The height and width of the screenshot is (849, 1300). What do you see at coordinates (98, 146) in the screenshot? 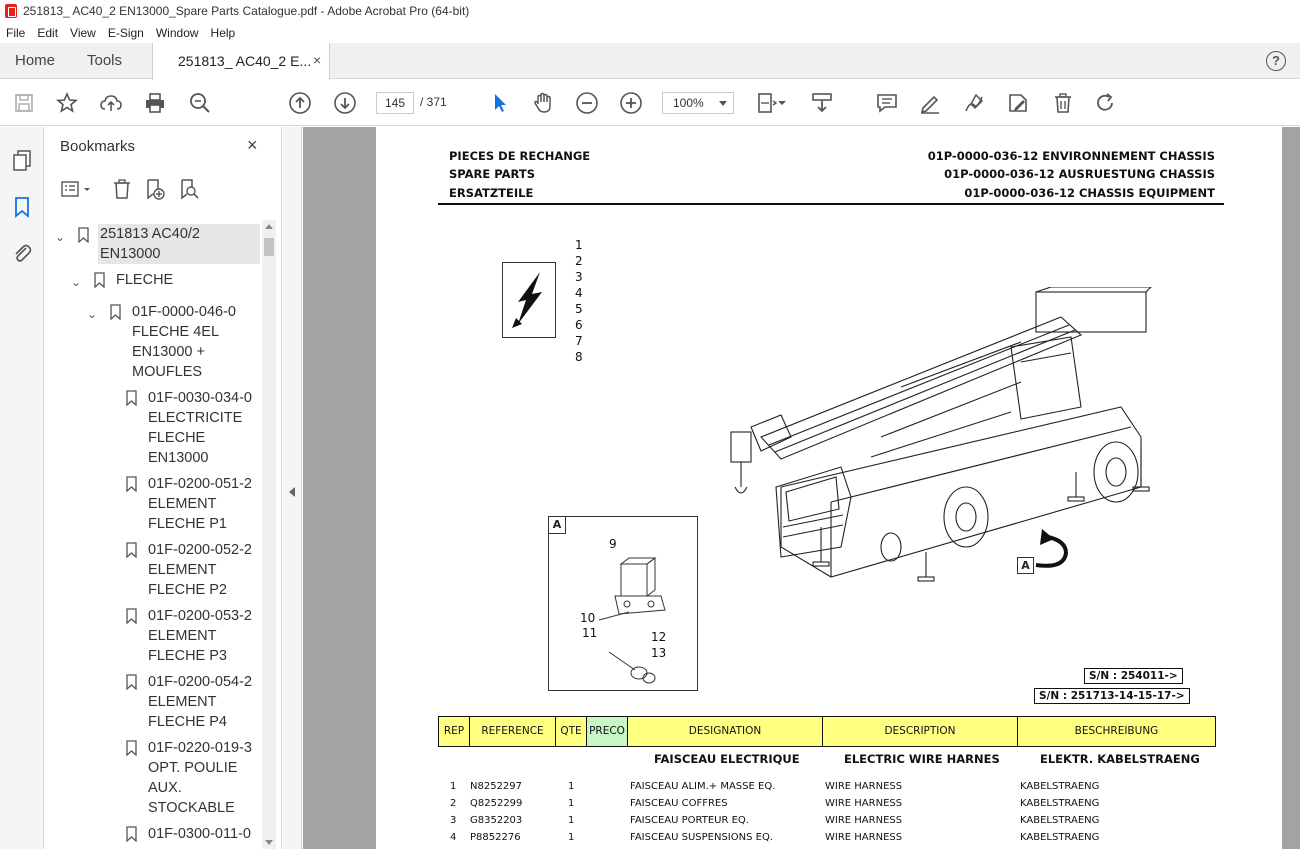
I see `bookmarks-title: Bookmarks` at bounding box center [98, 146].